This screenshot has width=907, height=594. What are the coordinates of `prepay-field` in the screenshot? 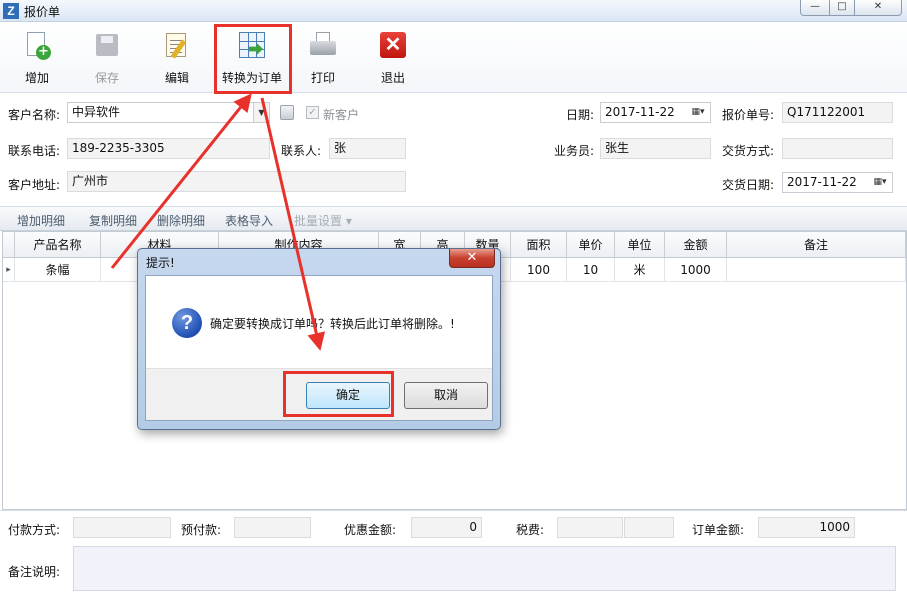 It's located at (272, 527).